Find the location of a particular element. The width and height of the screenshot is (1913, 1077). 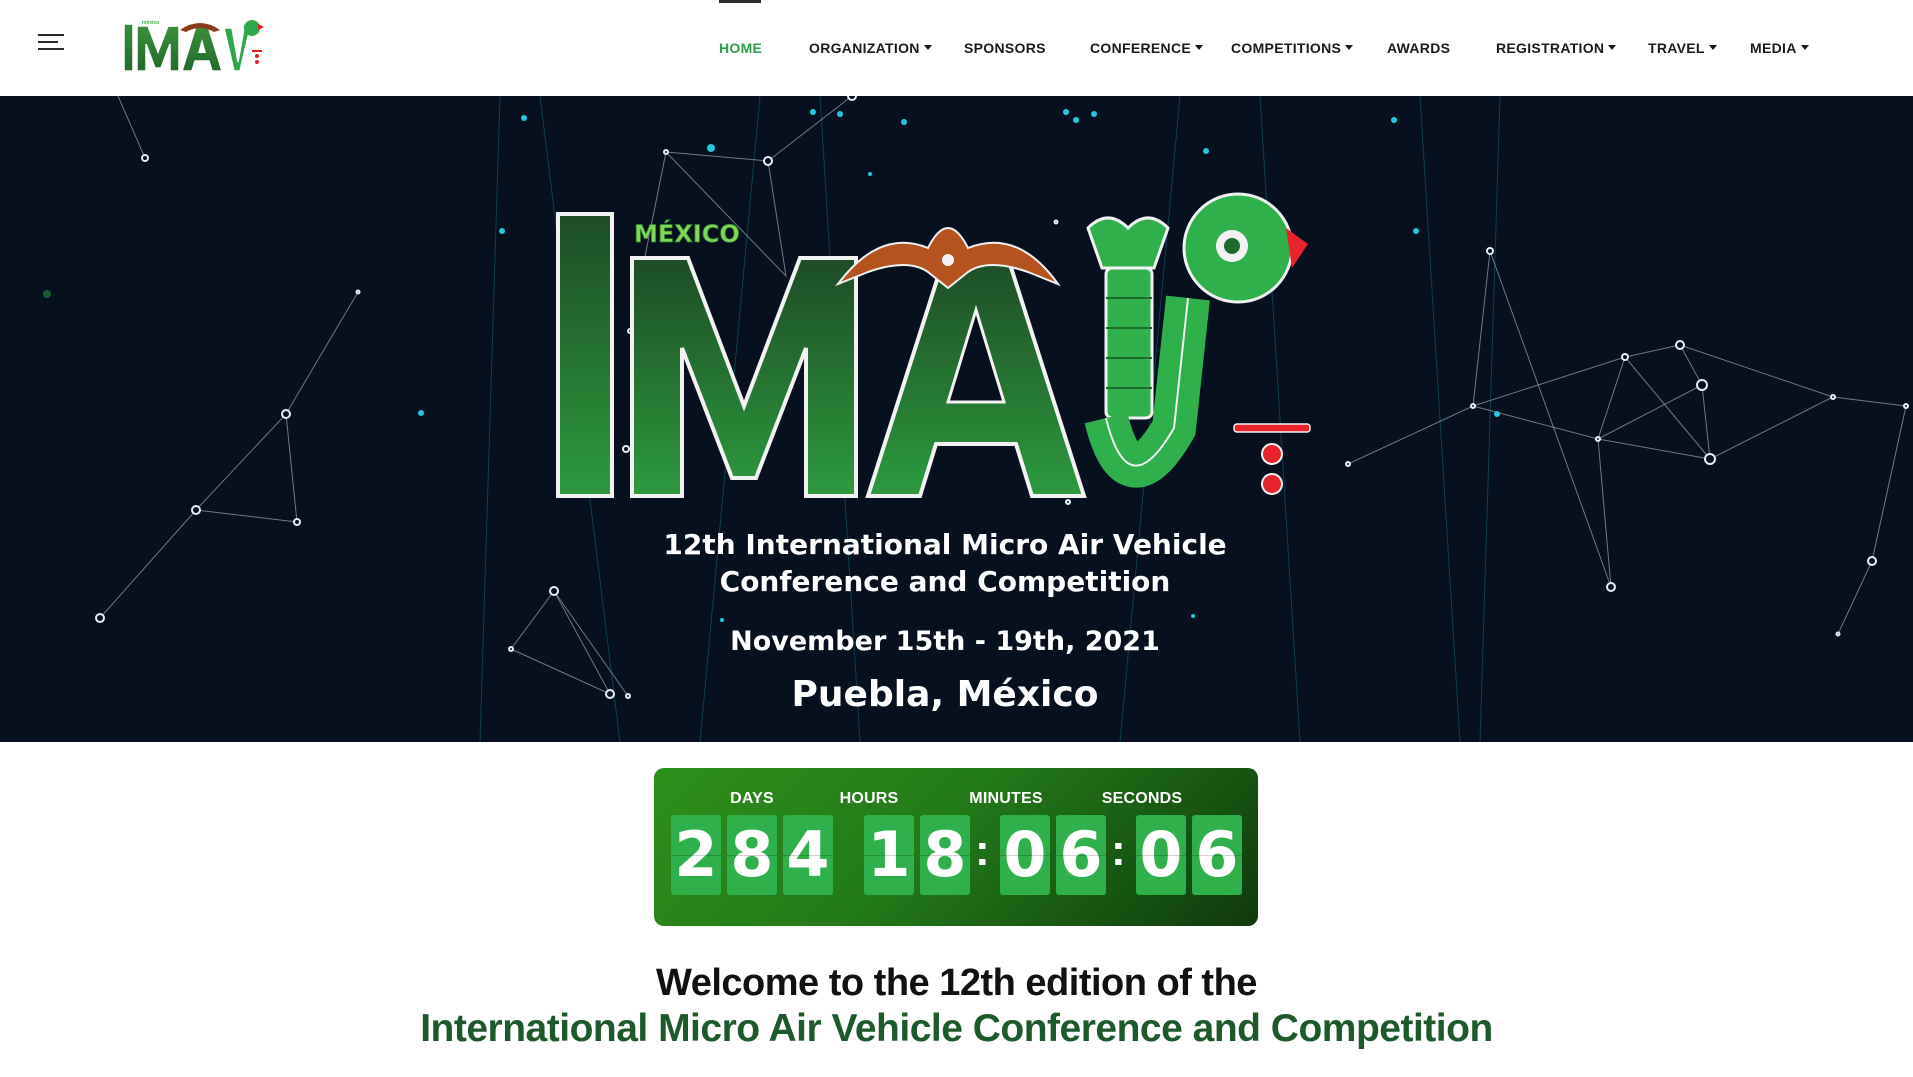

nav-conference: CONFERENCE is located at coordinates (1147, 48).